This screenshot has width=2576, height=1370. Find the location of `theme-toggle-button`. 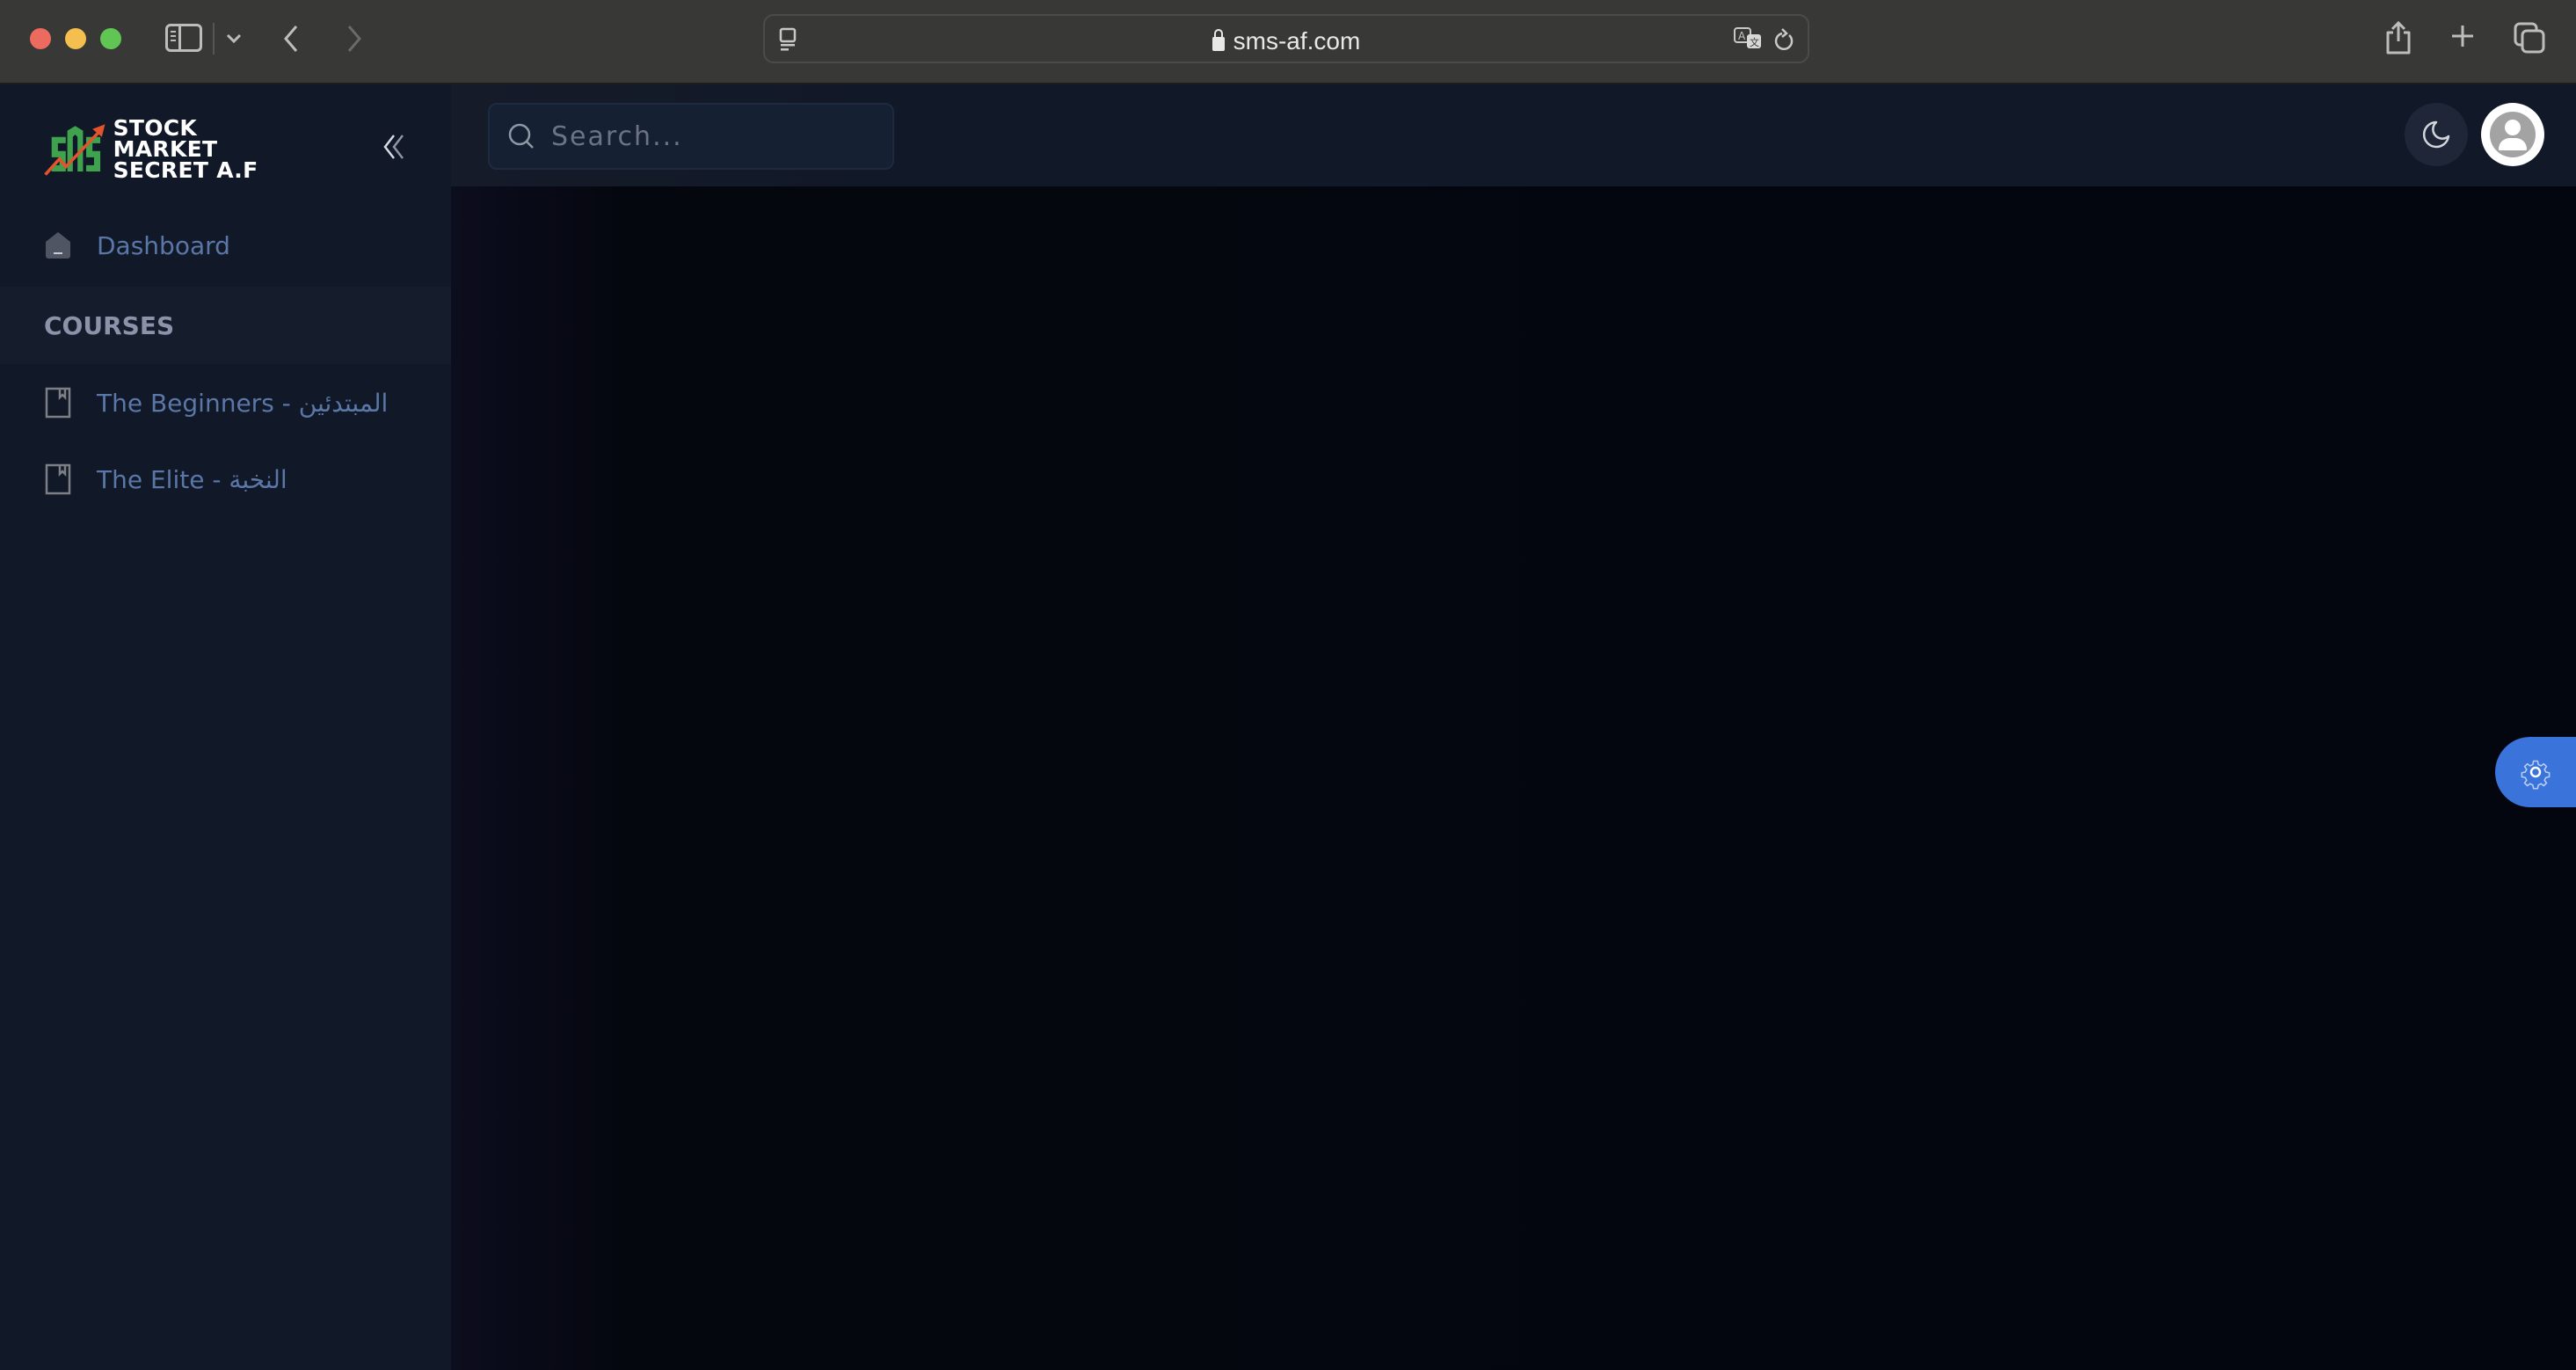

theme-toggle-button is located at coordinates (2436, 134).